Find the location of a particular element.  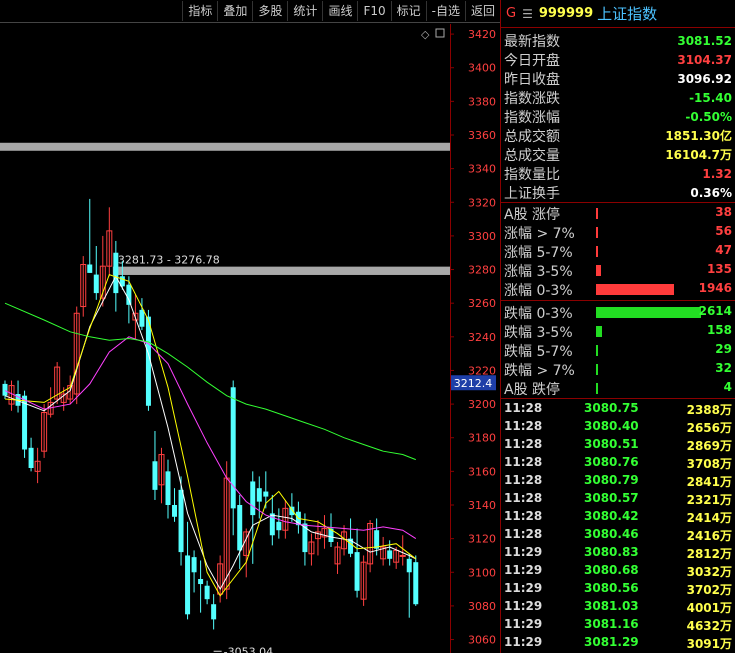

tick-row: 11:28 3080.57 2321万 is located at coordinates (618, 500).